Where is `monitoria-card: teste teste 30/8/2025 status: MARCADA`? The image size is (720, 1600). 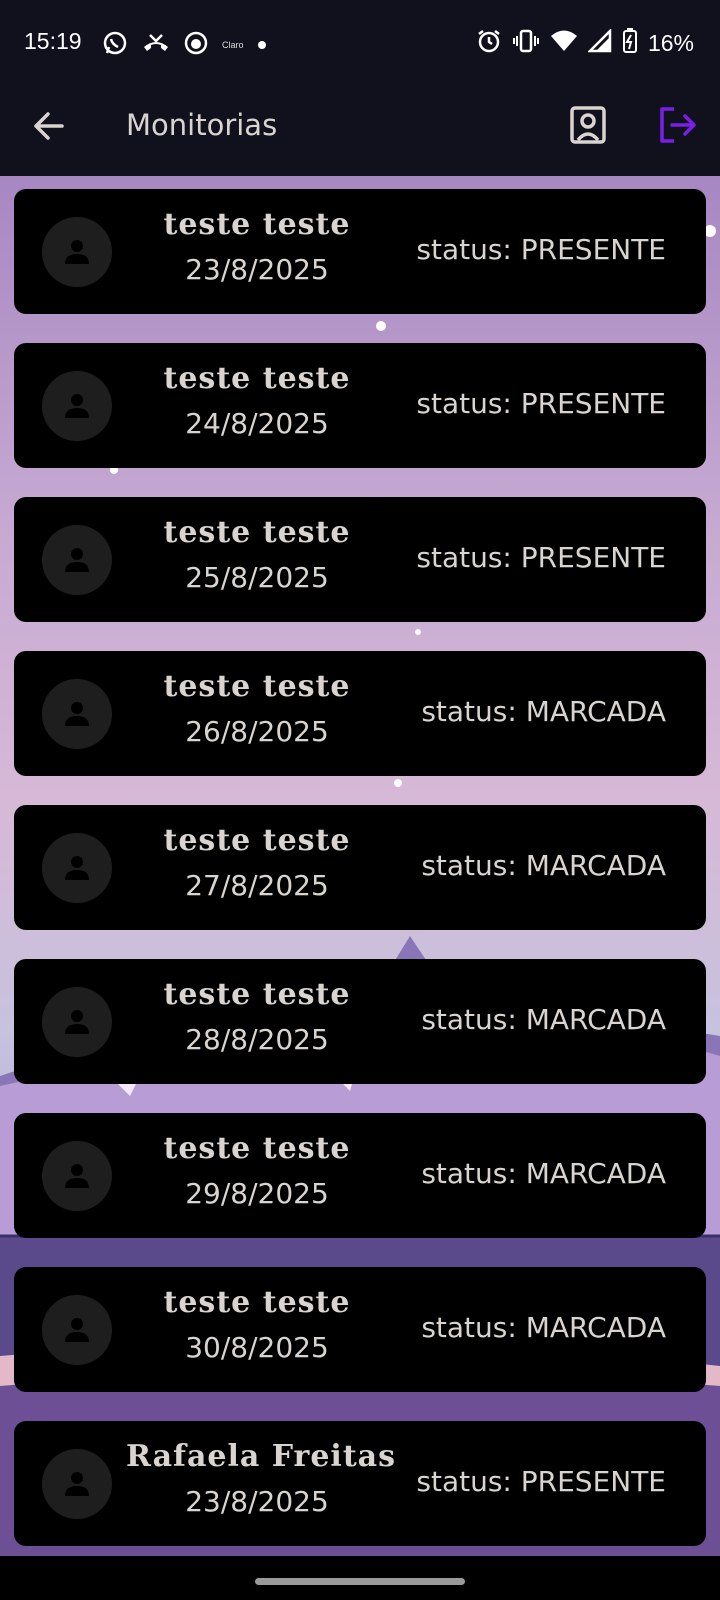 monitoria-card: teste teste 30/8/2025 status: MARCADA is located at coordinates (360, 1329).